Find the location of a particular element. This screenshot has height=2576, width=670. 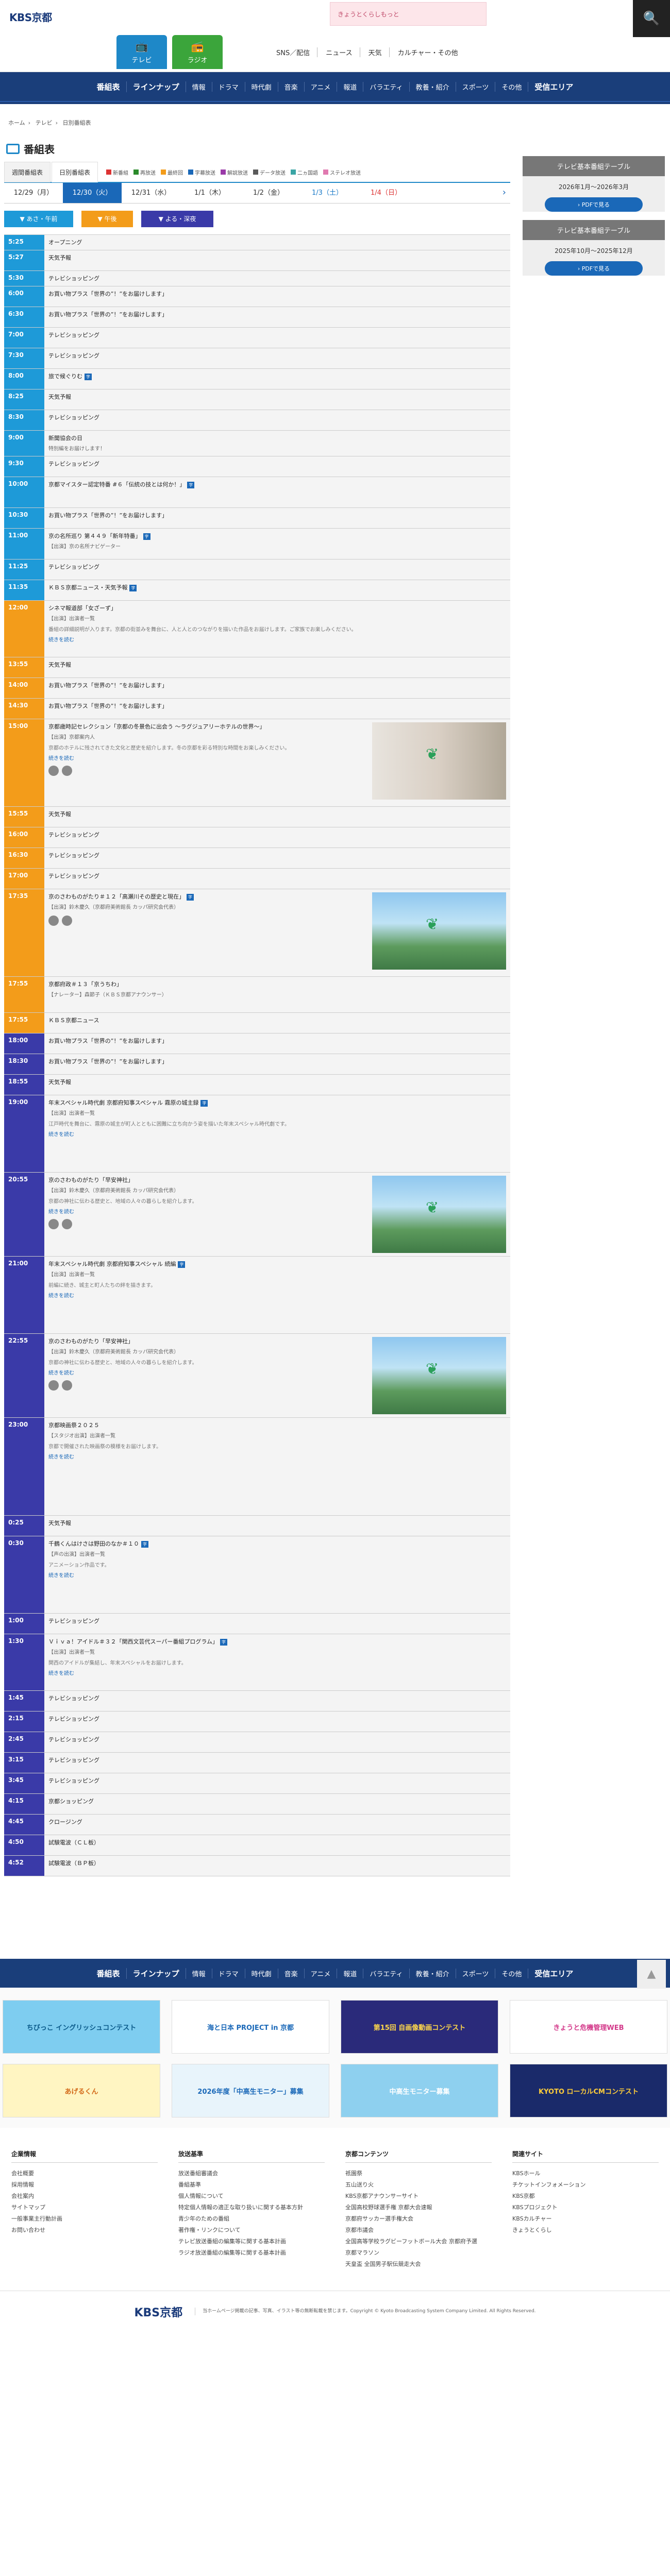

footer-link: 一般事業主行動計画 is located at coordinates (84, 2219).